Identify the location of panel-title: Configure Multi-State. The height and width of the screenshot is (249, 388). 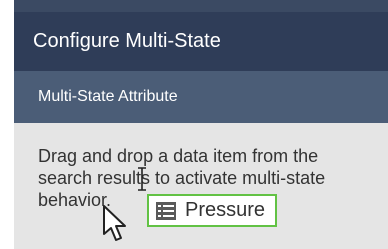
(127, 41).